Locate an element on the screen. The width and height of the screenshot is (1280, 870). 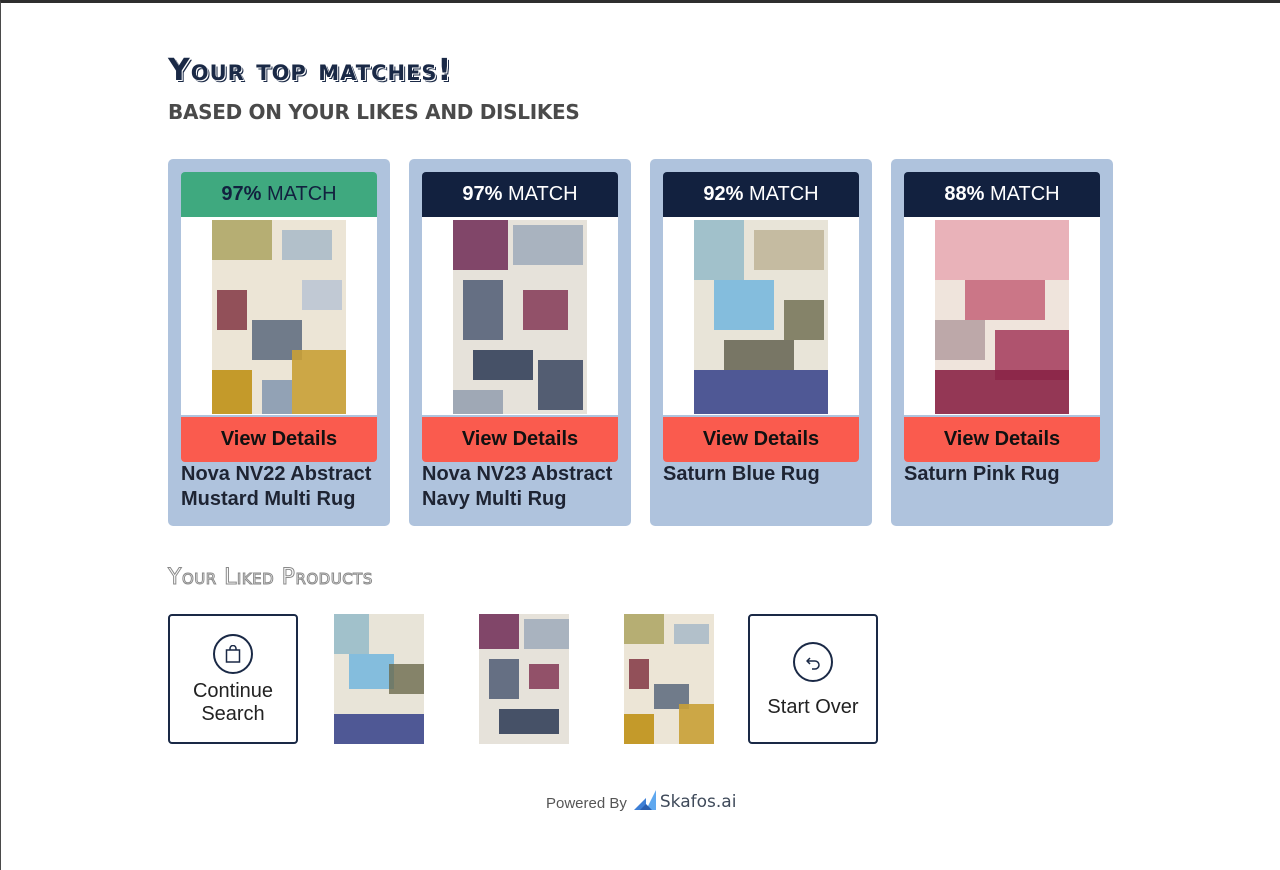
liked-products-title: Your Liked Products is located at coordinates (270, 578).